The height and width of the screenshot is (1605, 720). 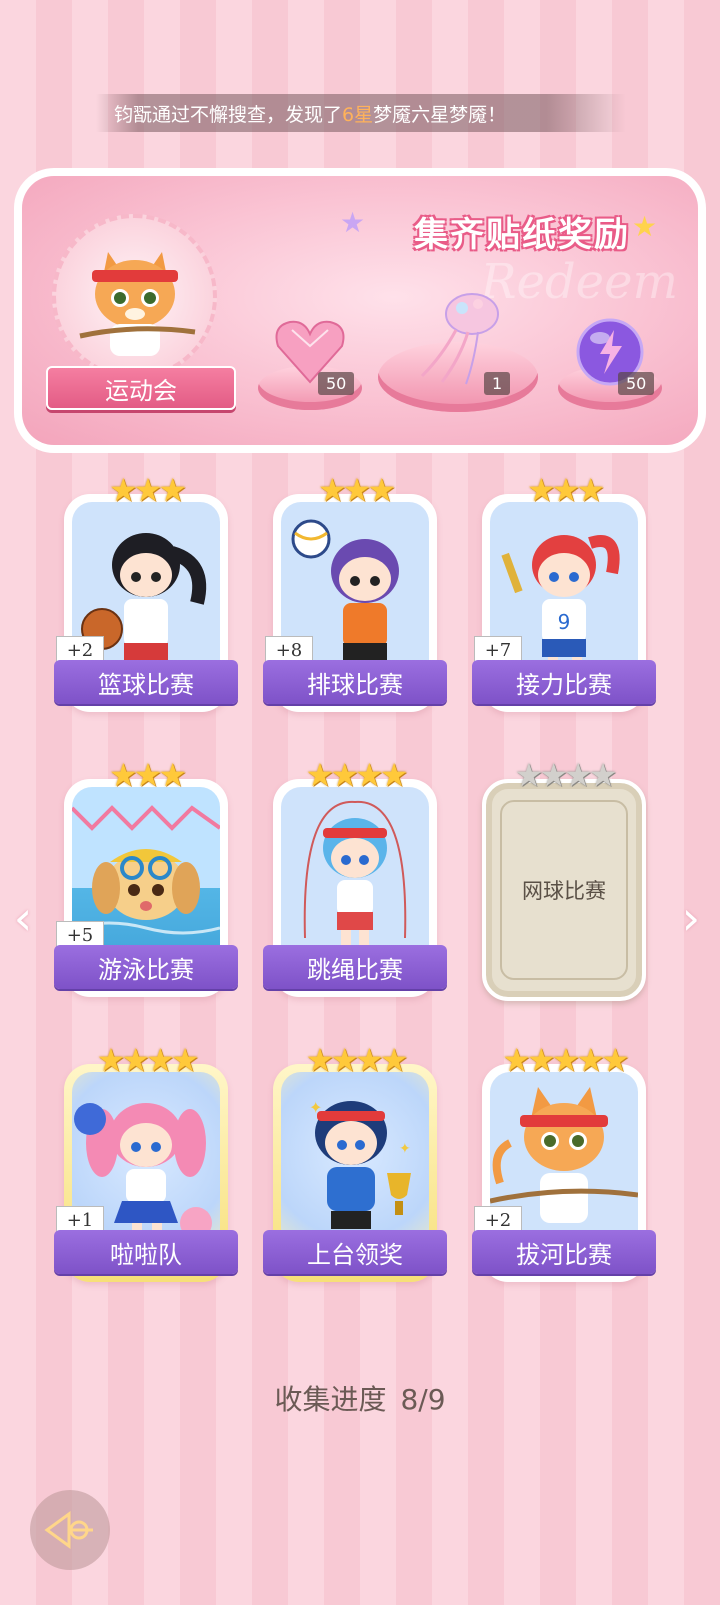 What do you see at coordinates (564, 622) in the screenshot?
I see `svg-text: 9` at bounding box center [564, 622].